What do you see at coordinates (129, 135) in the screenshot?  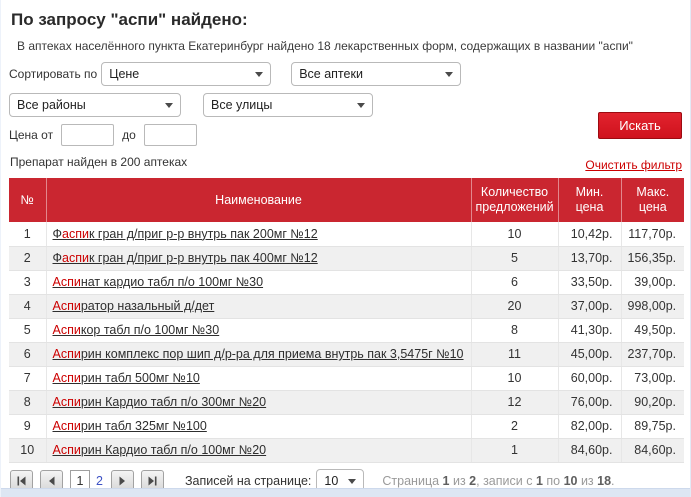 I see `price-to-label: до` at bounding box center [129, 135].